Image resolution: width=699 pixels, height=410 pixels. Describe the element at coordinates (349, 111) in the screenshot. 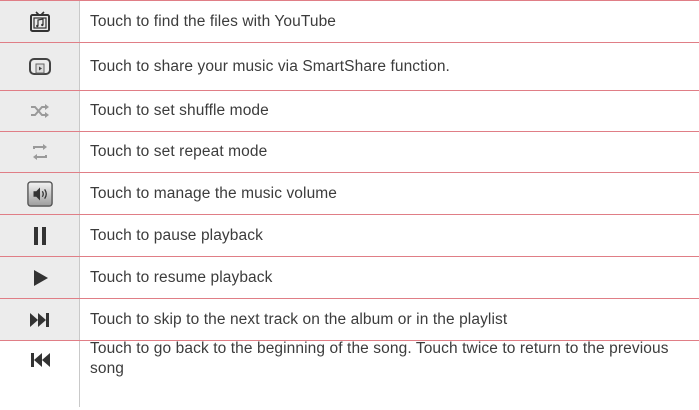

I see `table-row: Touch to set shuffle mode` at that location.